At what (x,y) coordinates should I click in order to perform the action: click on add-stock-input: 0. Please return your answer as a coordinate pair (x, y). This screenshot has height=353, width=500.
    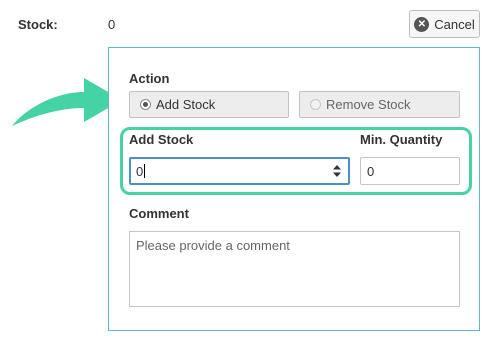
    Looking at the image, I should click on (239, 171).